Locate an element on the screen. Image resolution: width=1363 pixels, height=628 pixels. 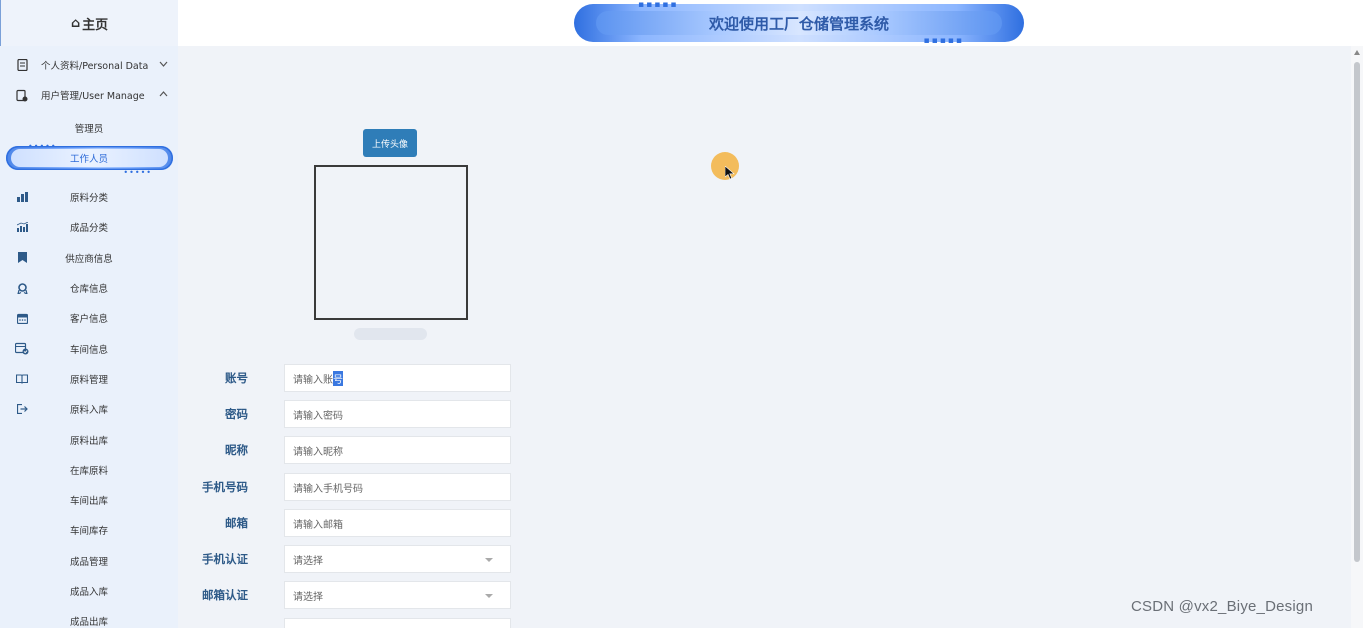
chevron-up-icon is located at coordinates (163, 95).